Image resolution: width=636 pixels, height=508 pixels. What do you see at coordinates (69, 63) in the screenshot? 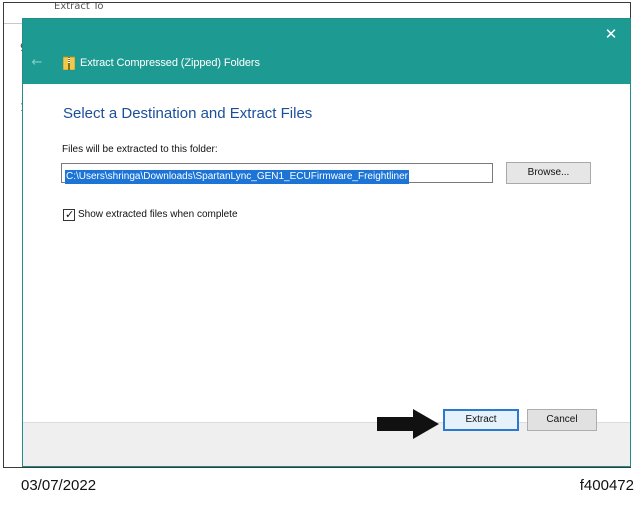
I see `zip-folder-icon` at bounding box center [69, 63].